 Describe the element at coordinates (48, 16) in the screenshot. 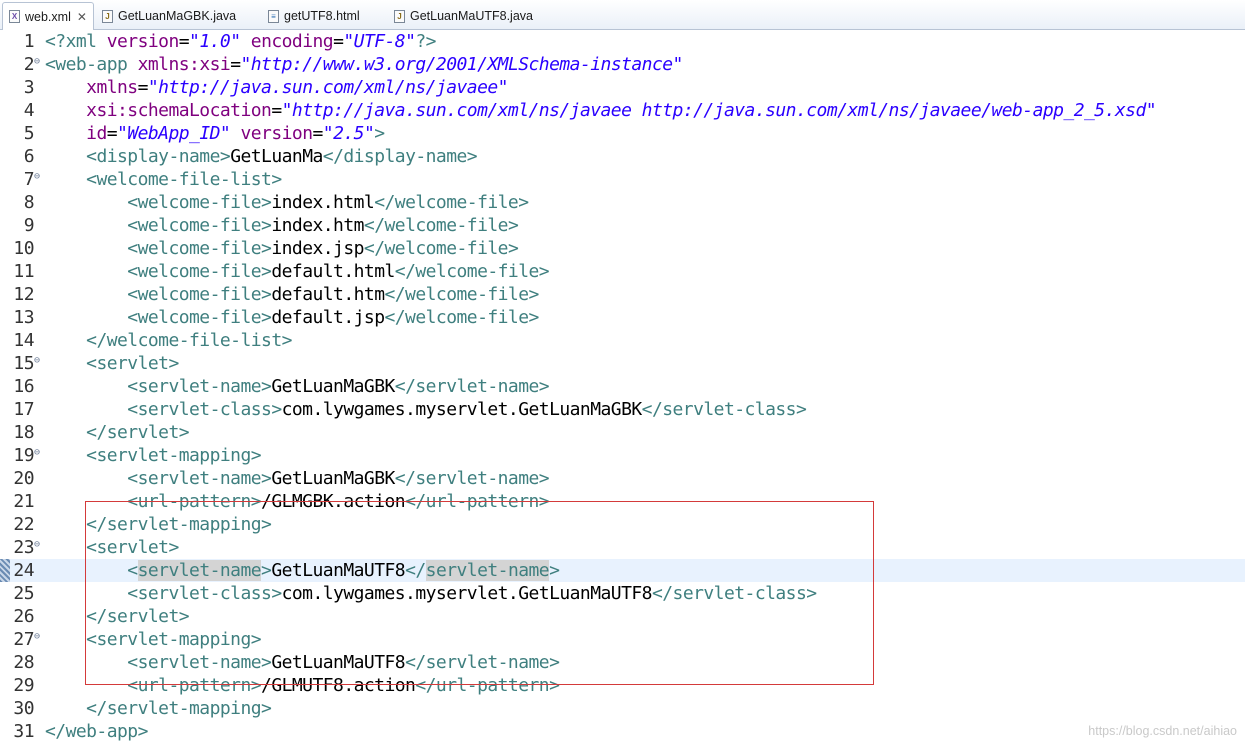

I see `tab-web-xml: X web.xml ✕` at that location.